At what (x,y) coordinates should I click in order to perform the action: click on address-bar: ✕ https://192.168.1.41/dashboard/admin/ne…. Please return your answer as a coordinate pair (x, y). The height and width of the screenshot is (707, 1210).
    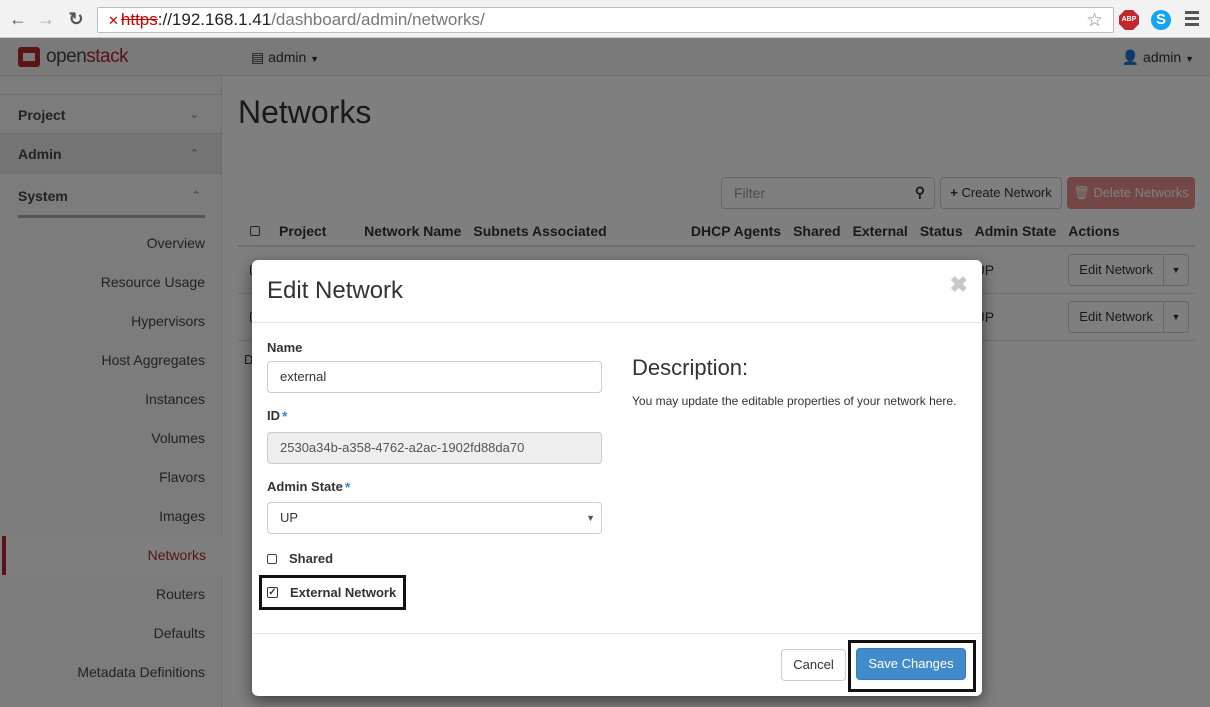
    Looking at the image, I should click on (605, 20).